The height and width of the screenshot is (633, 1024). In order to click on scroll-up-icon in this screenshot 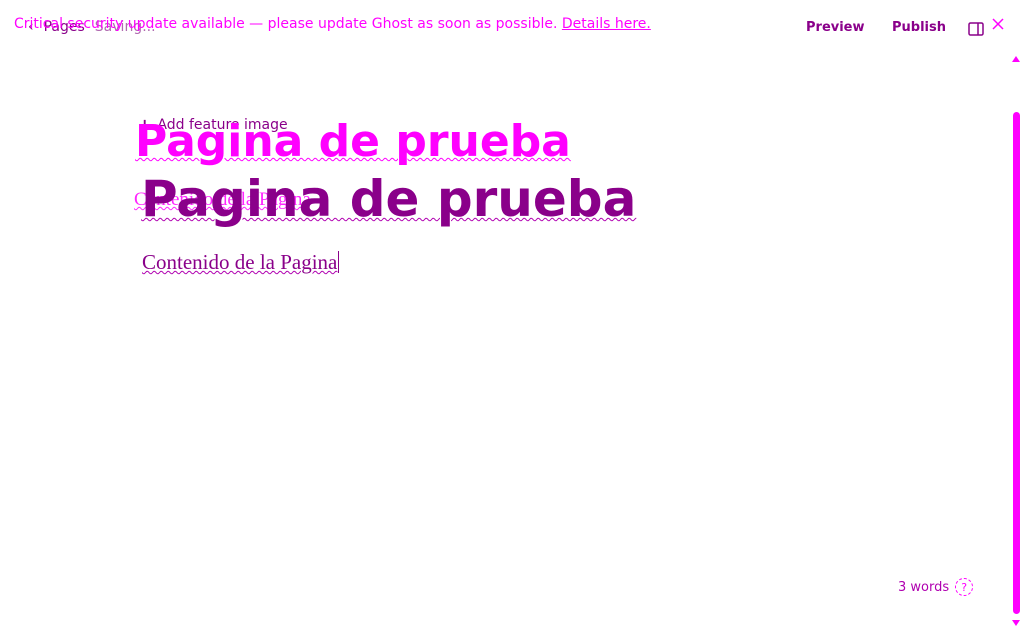, I will do `click(1016, 59)`.